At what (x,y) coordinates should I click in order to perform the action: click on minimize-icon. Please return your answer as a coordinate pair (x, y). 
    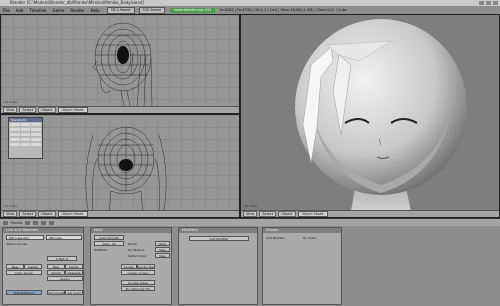
    Looking at the image, I should click on (481, 3).